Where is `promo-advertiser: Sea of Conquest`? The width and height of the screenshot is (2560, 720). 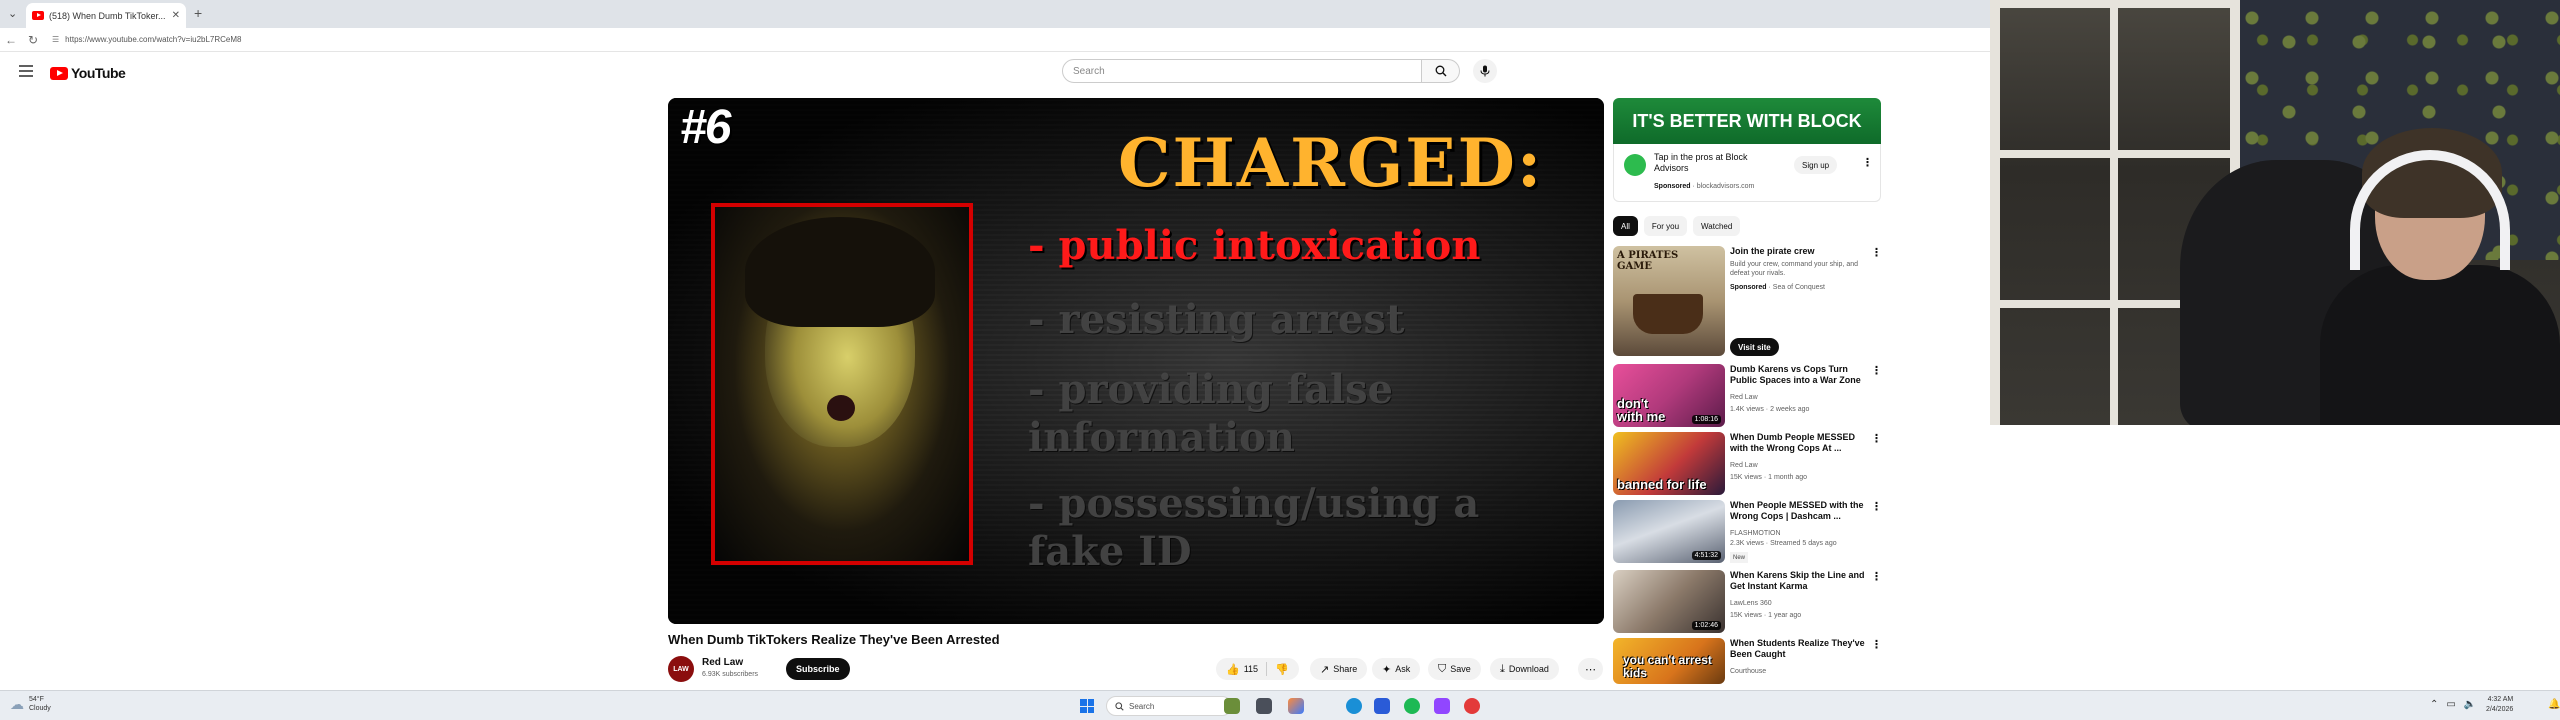
promo-advertiser: Sea of Conquest is located at coordinates (1798, 287).